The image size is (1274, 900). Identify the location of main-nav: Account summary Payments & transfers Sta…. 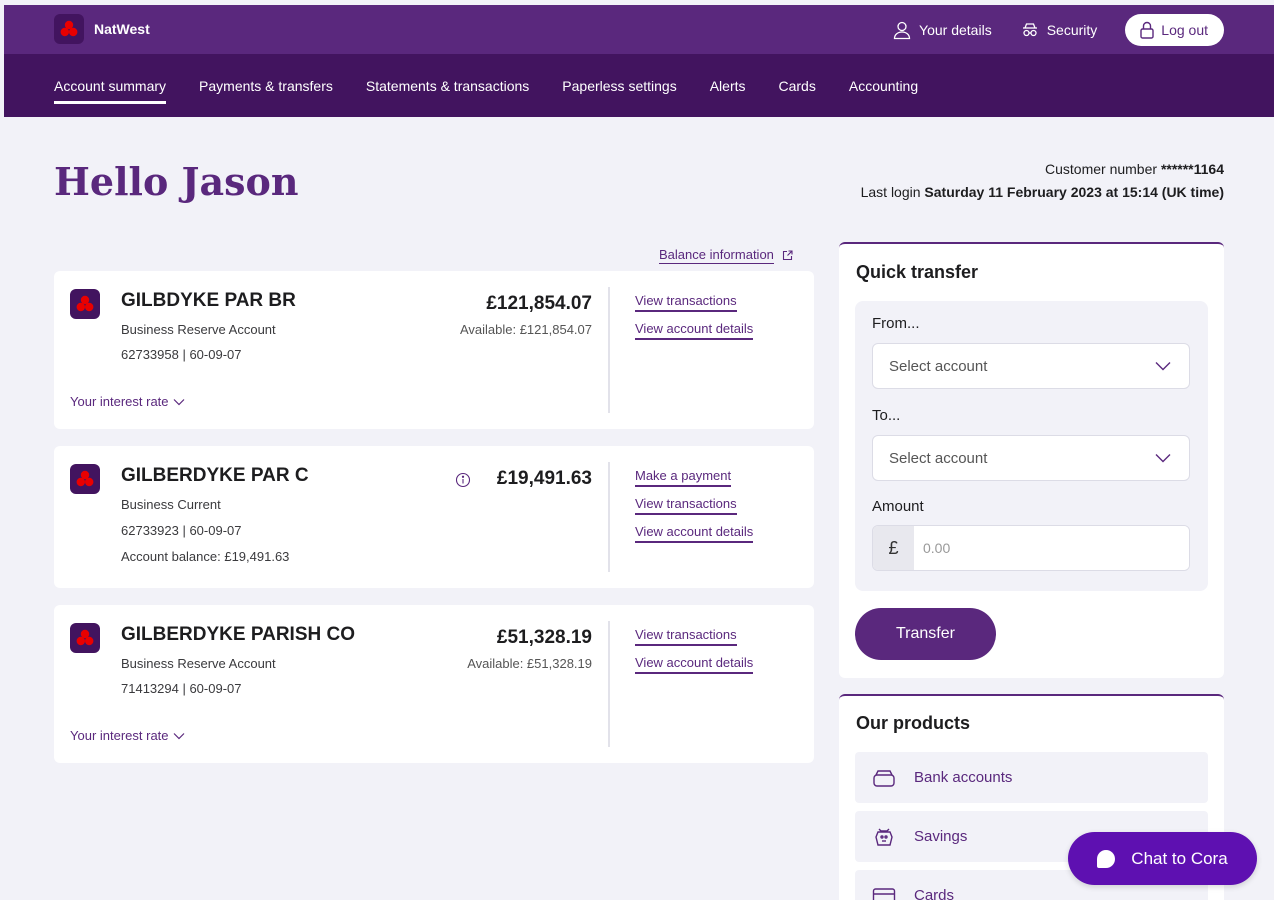
(639, 85).